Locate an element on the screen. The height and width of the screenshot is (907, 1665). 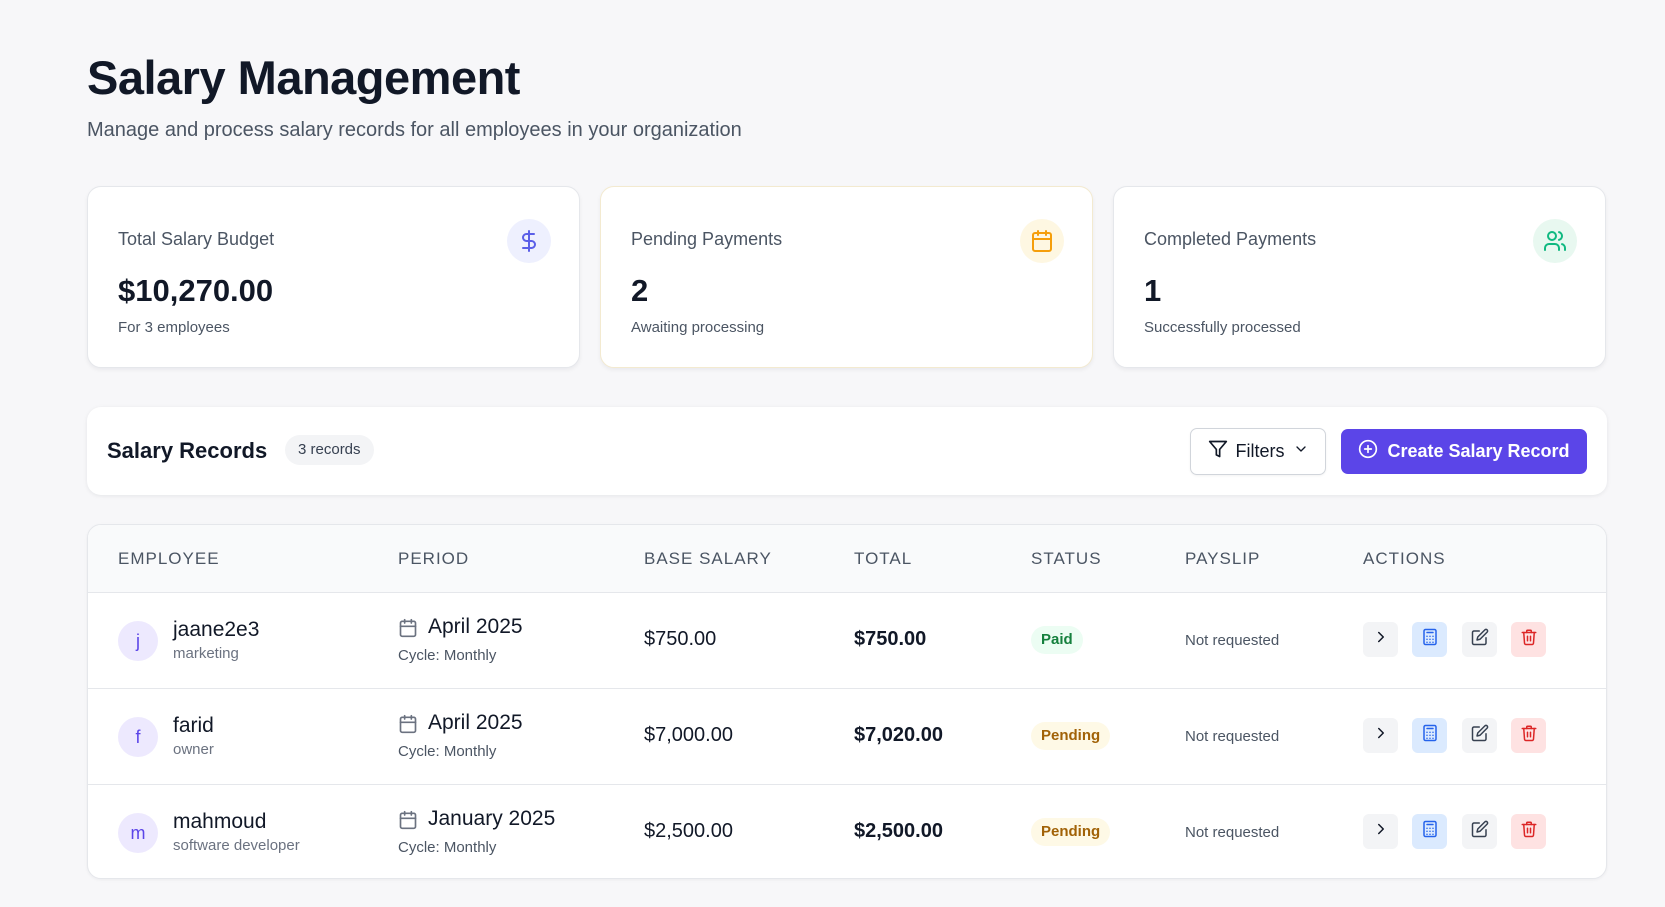
stat-label: Total Salary Budget is located at coordinates (196, 239).